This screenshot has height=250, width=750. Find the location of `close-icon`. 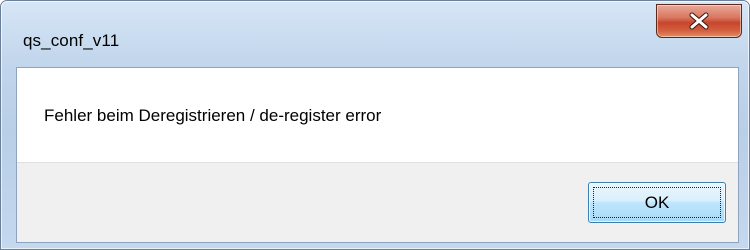

close-icon is located at coordinates (699, 21).